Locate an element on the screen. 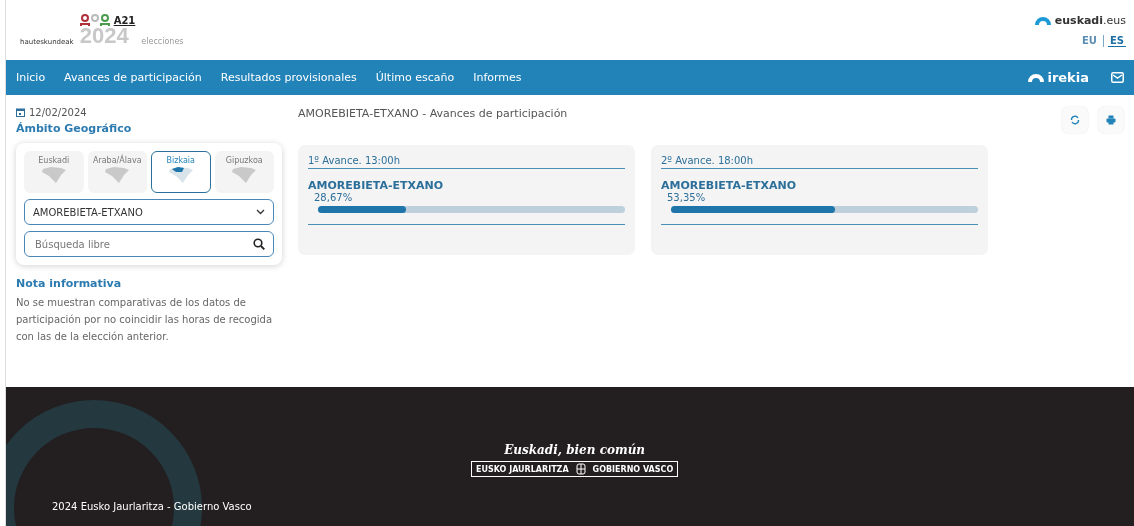 The width and height of the screenshot is (1134, 526). note-text: No se muestran comparativas de los datos de participación por no coincidir las horas de recogida con las de la elección anterior. is located at coordinates (145, 320).